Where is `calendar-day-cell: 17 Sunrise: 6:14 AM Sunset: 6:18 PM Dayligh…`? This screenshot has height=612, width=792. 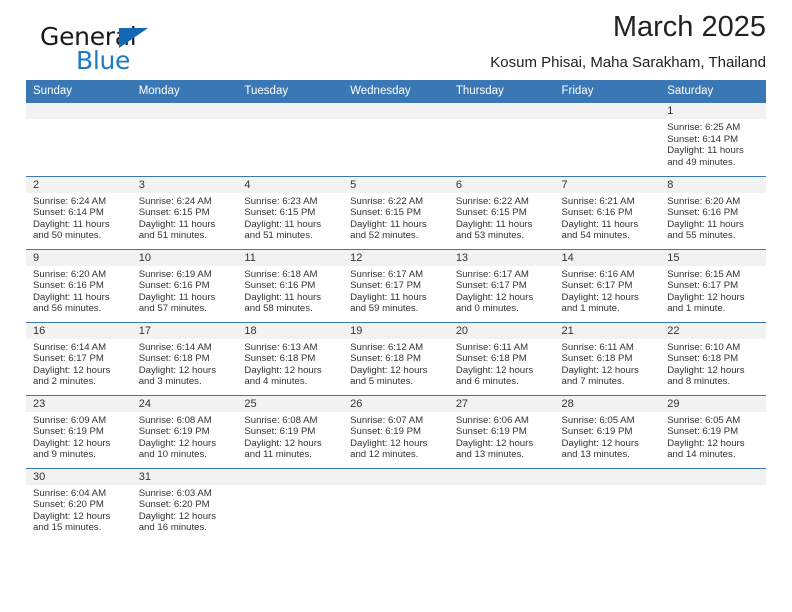
calendar-day-cell: 17 Sunrise: 6:14 AM Sunset: 6:18 PM Dayligh… is located at coordinates (184, 358).